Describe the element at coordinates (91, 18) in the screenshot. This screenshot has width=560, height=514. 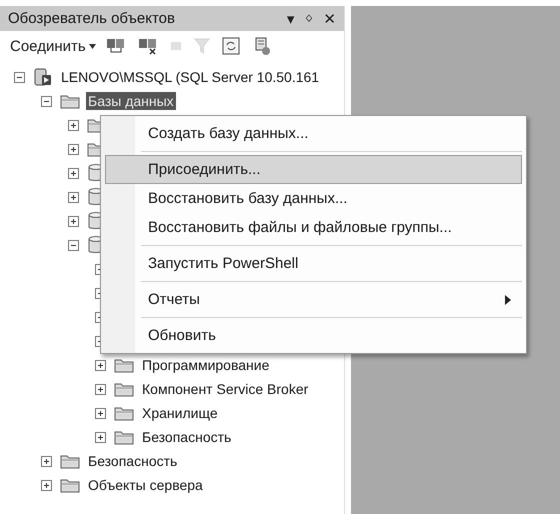
I see `panel-title: Обозреватель объектов` at that location.